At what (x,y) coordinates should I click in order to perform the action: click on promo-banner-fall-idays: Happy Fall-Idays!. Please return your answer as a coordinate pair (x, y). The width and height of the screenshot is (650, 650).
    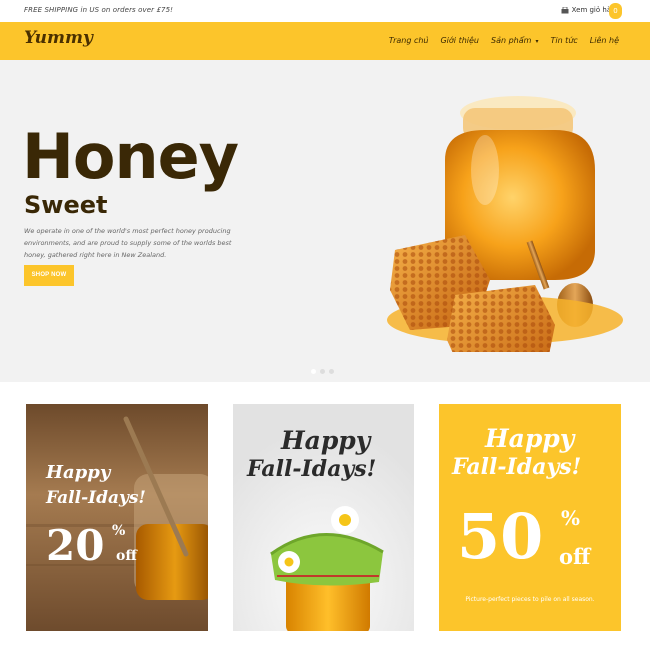
    Looking at the image, I should click on (323, 517).